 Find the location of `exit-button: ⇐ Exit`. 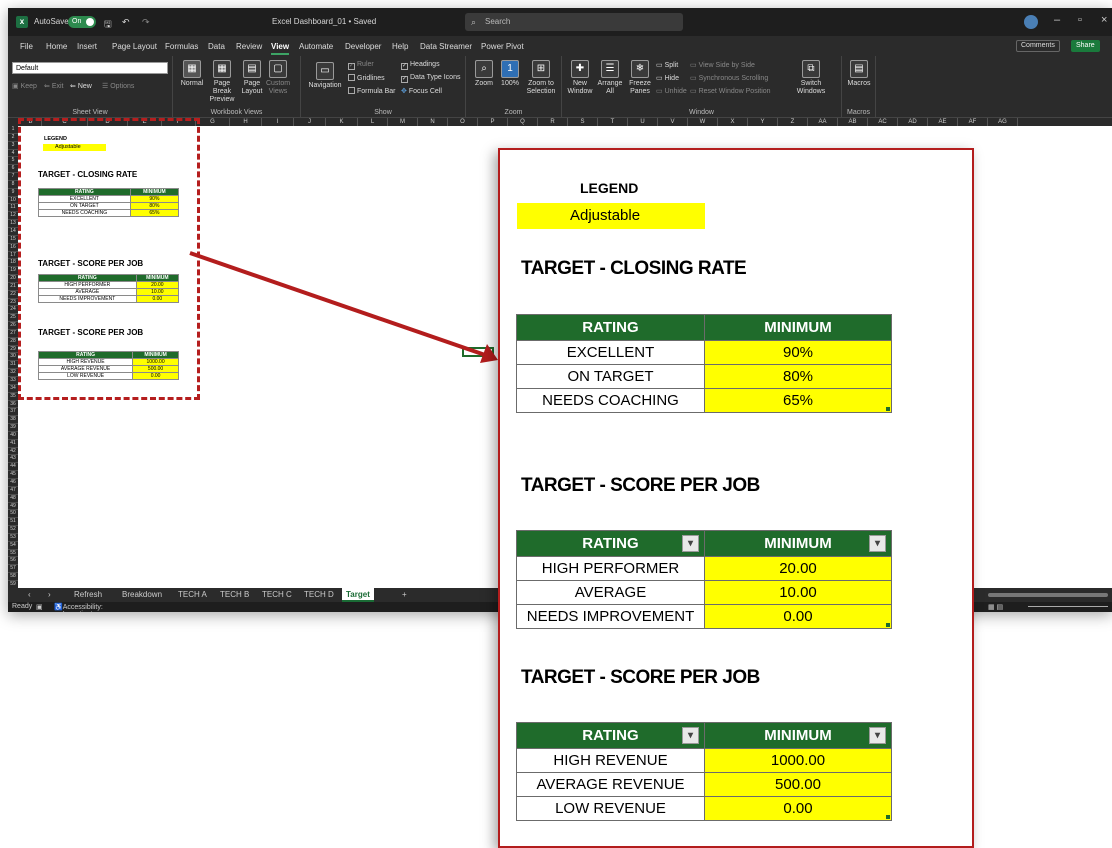

exit-button: ⇐ Exit is located at coordinates (53, 86).